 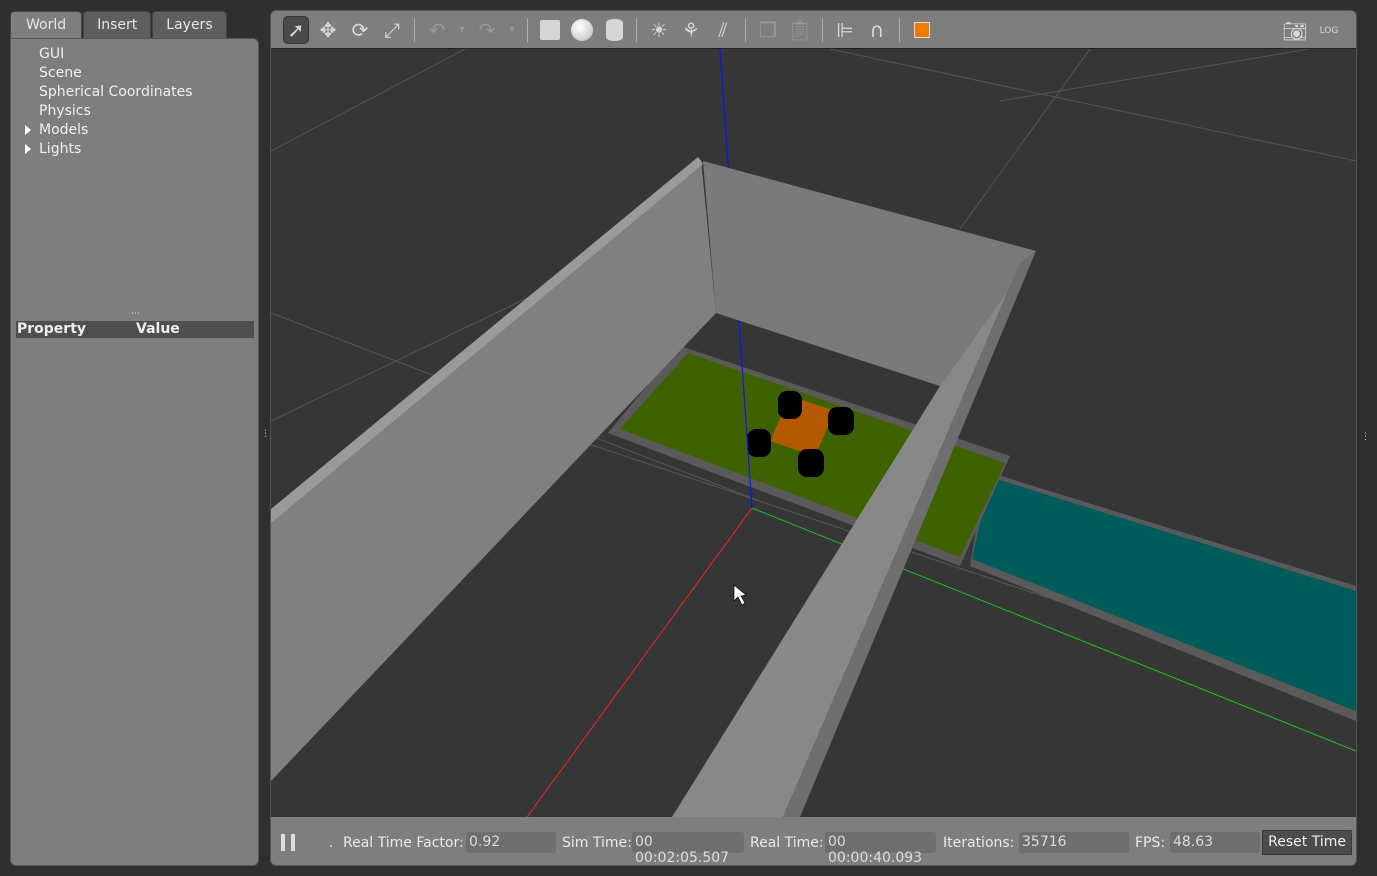 What do you see at coordinates (1365, 437) in the screenshot?
I see `right-panel-resize-handle: ⋮` at bounding box center [1365, 437].